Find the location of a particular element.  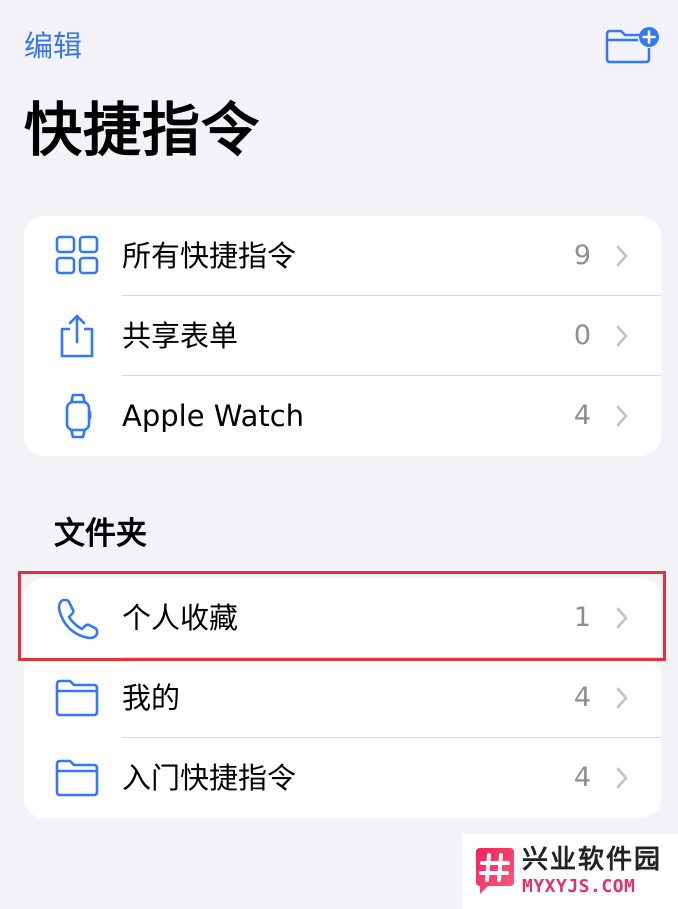

share-icon is located at coordinates (77, 336).